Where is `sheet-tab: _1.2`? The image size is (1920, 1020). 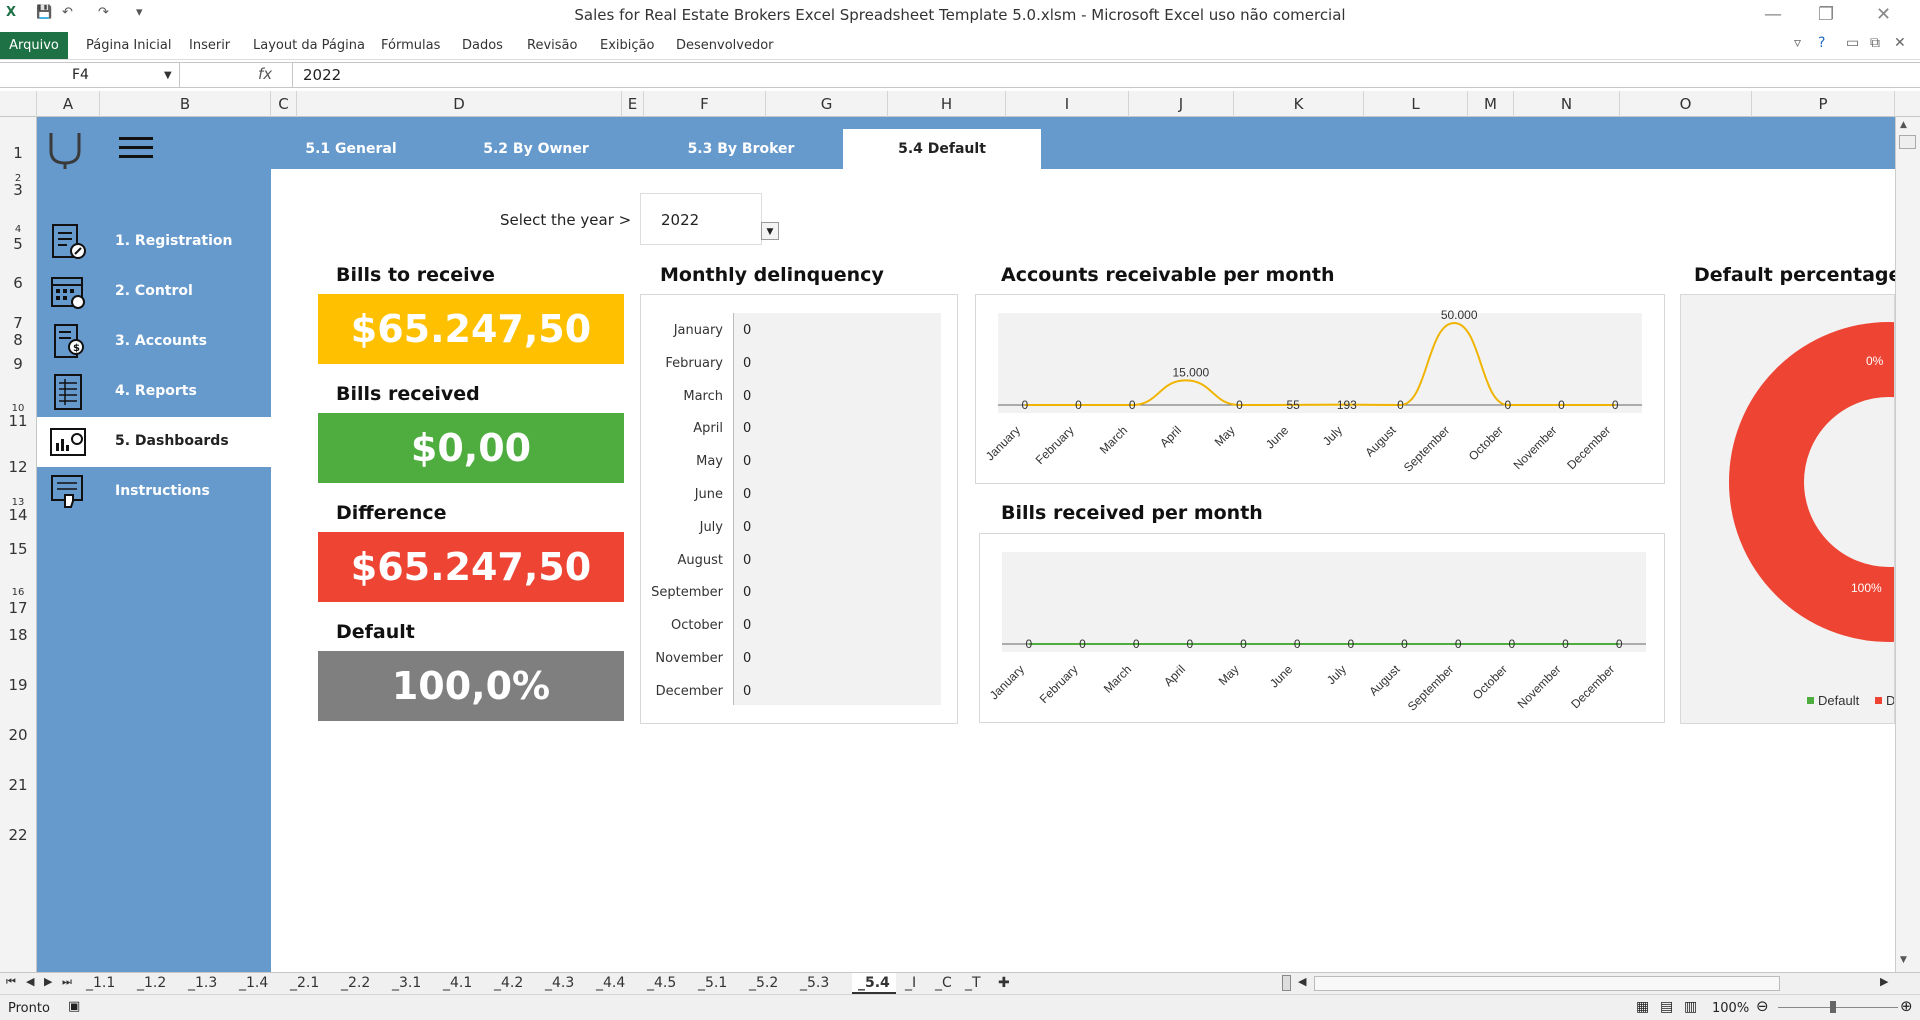
sheet-tab: _1.2 is located at coordinates (151, 983).